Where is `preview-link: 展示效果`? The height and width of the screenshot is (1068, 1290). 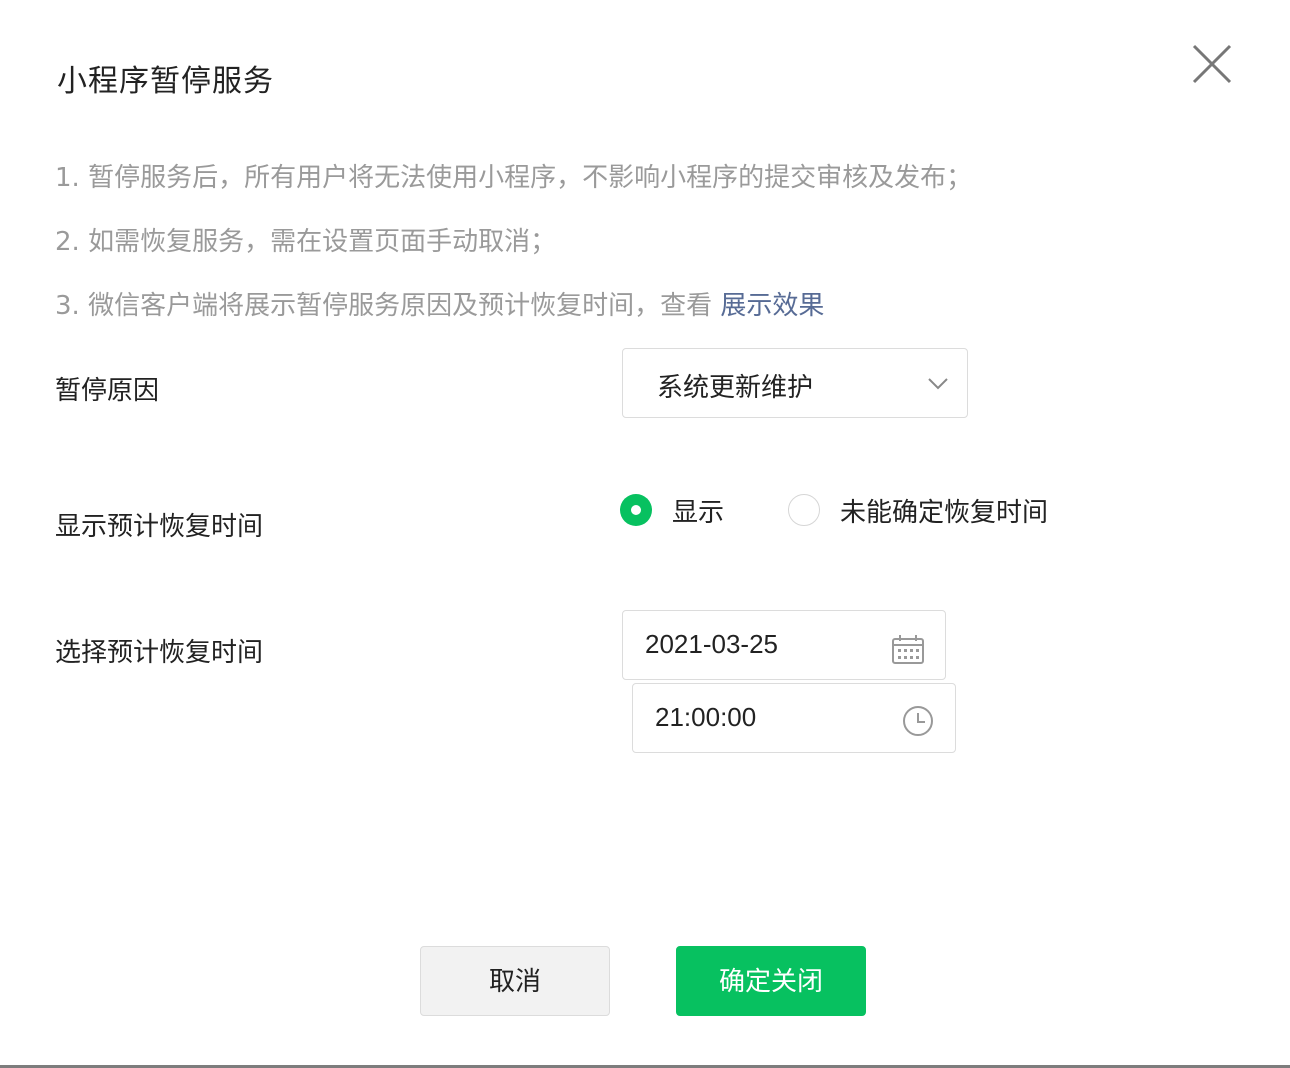 preview-link: 展示效果 is located at coordinates (772, 306).